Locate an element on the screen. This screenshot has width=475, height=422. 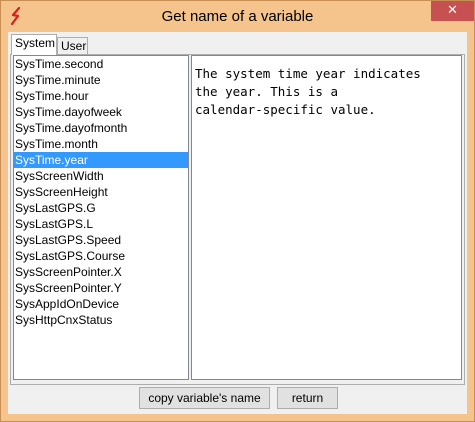
list-item: SysTime.second is located at coordinates (101, 64).